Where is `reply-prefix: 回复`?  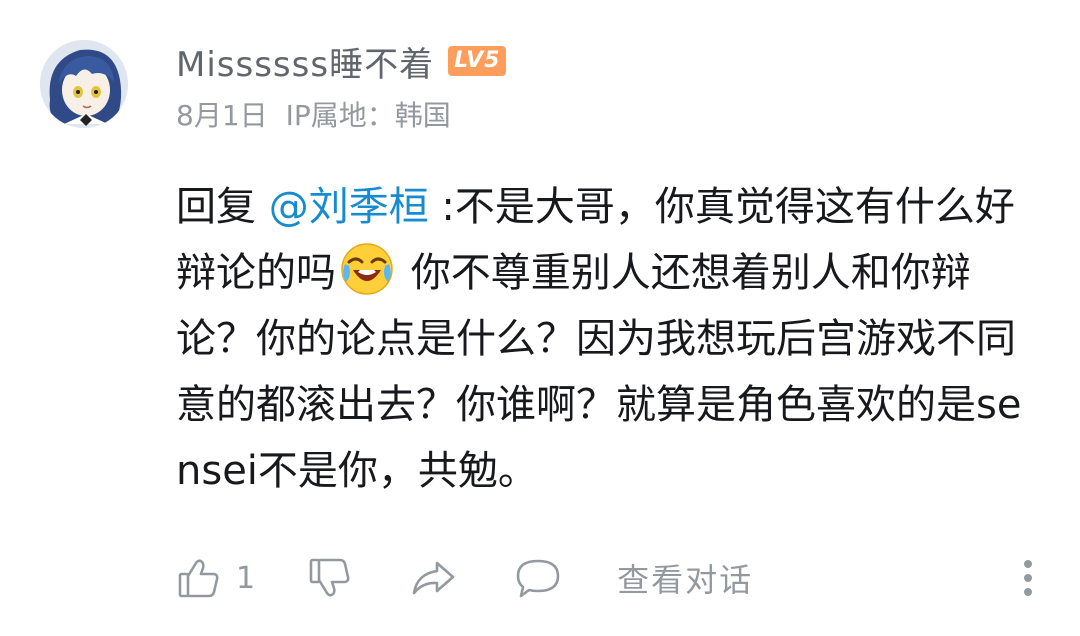
reply-prefix: 回复 is located at coordinates (222, 207).